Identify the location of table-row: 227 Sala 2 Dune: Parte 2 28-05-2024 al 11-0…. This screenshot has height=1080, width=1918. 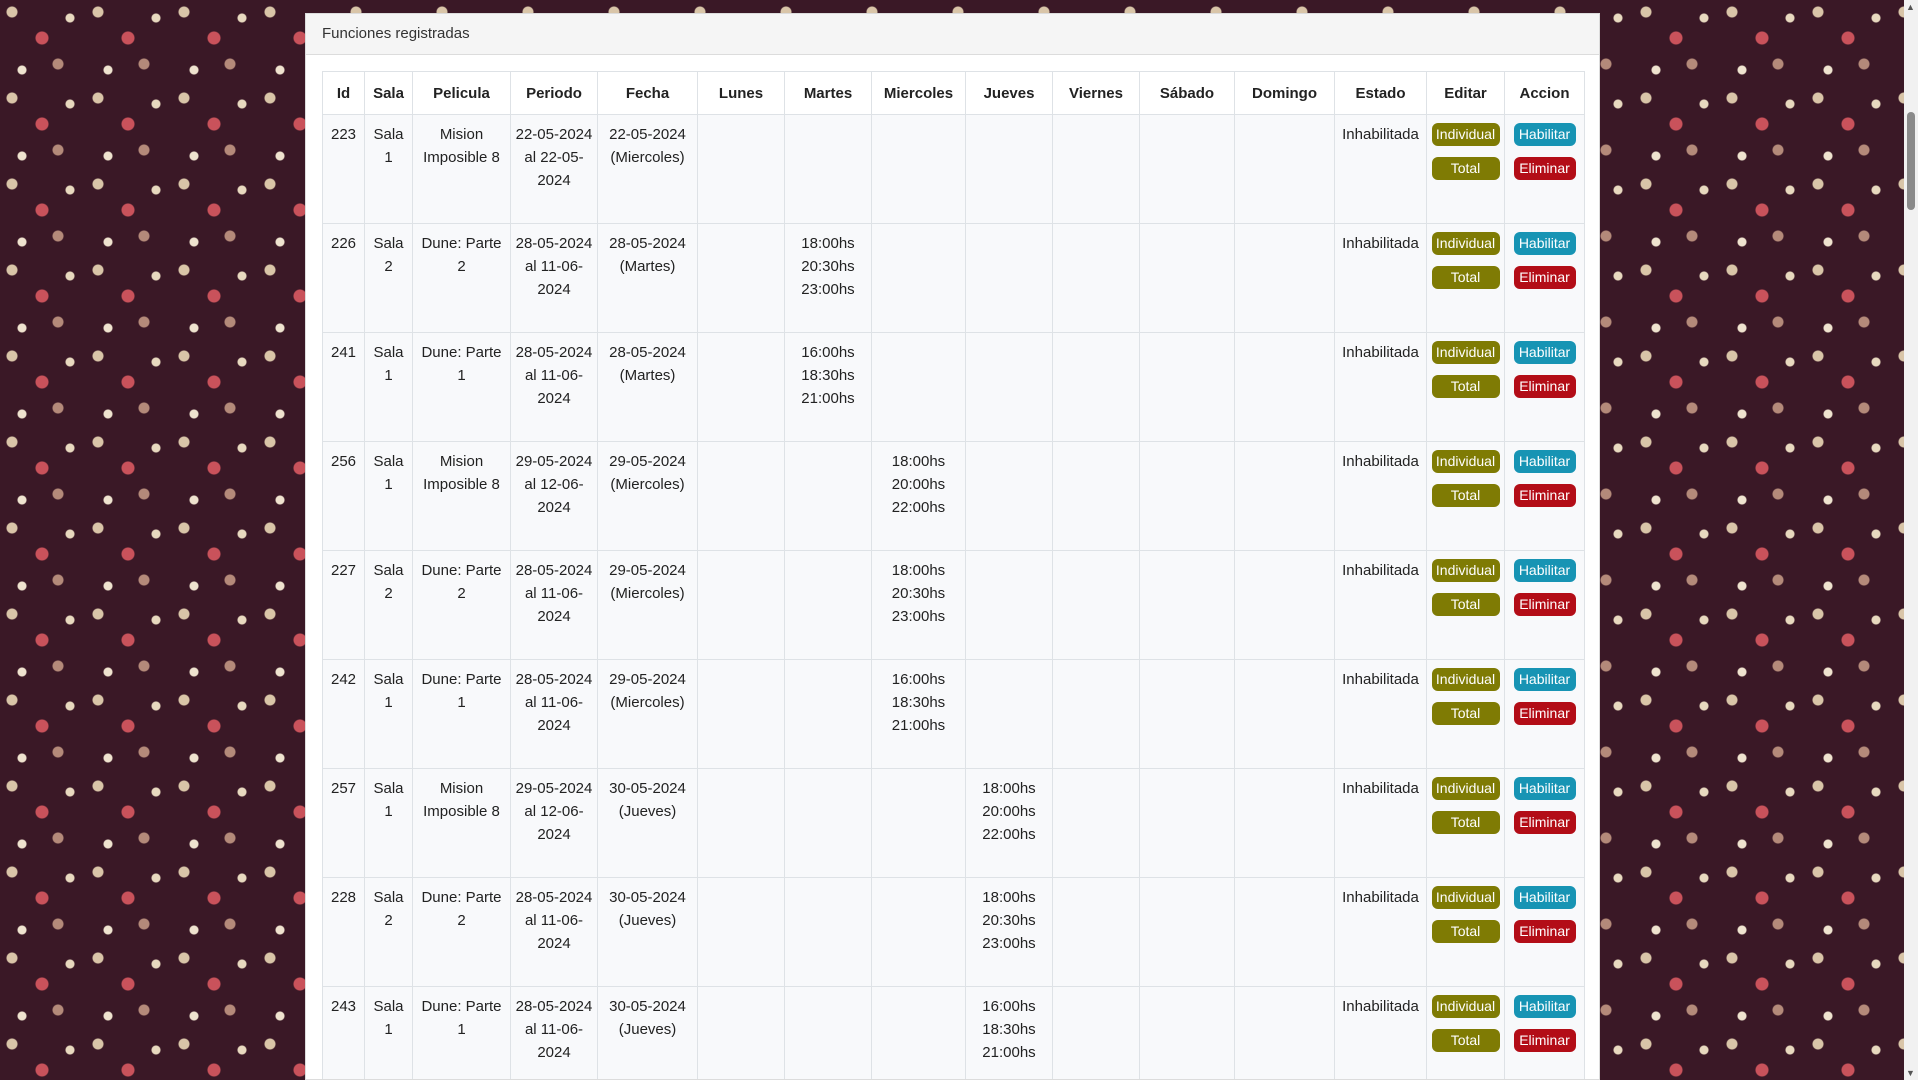
(953, 605).